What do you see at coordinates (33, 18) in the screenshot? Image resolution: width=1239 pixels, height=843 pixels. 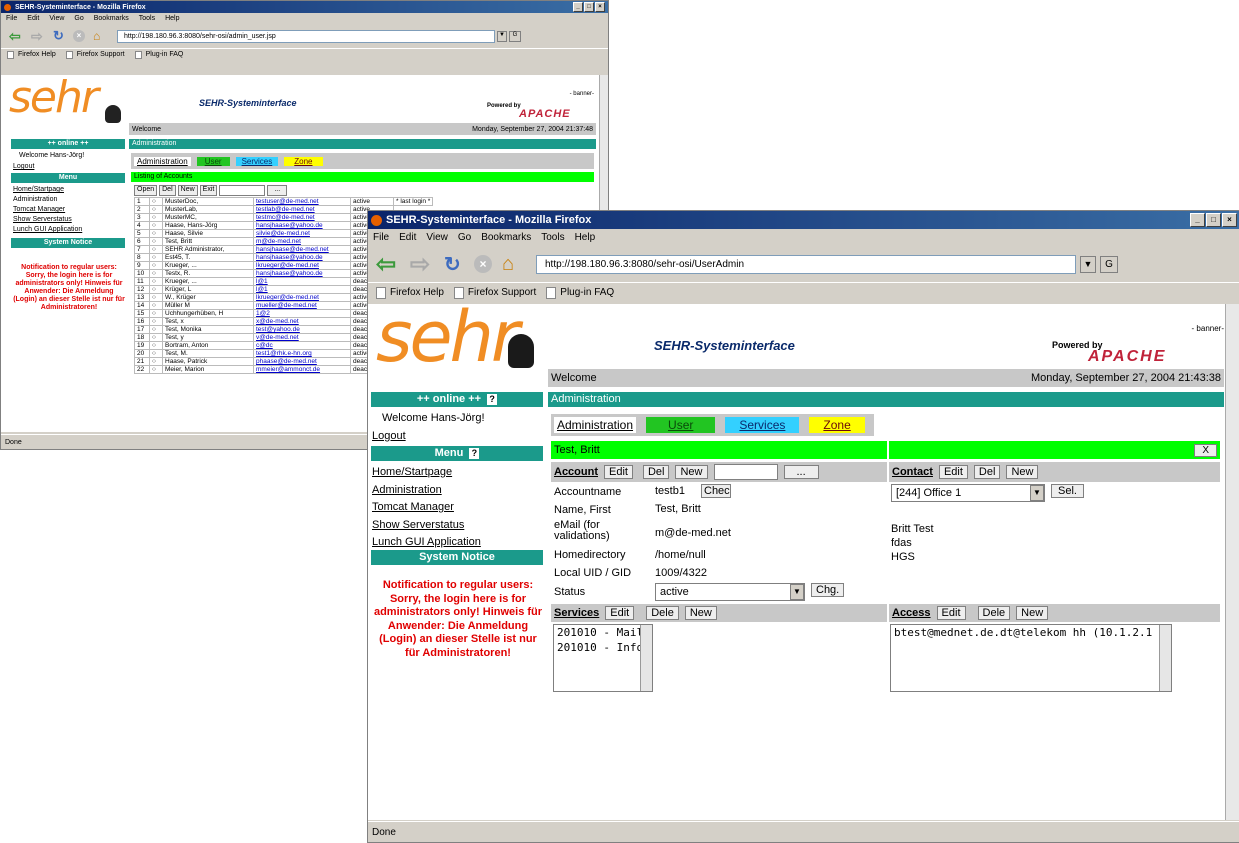 I see `menu-edit: Edit` at bounding box center [33, 18].